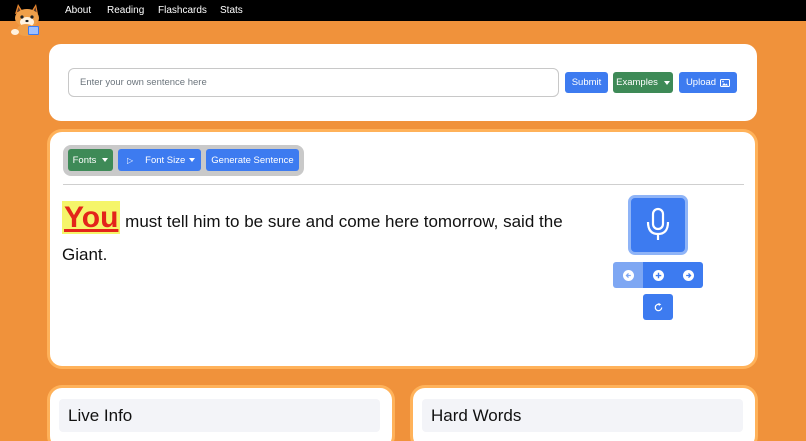  I want to click on fonts-dropdown-button: Fonts, so click(90, 160).